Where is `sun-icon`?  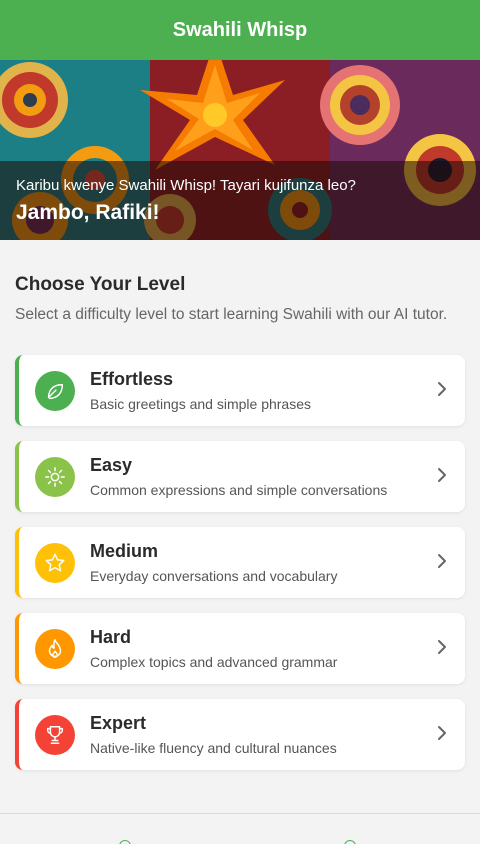 sun-icon is located at coordinates (55, 476).